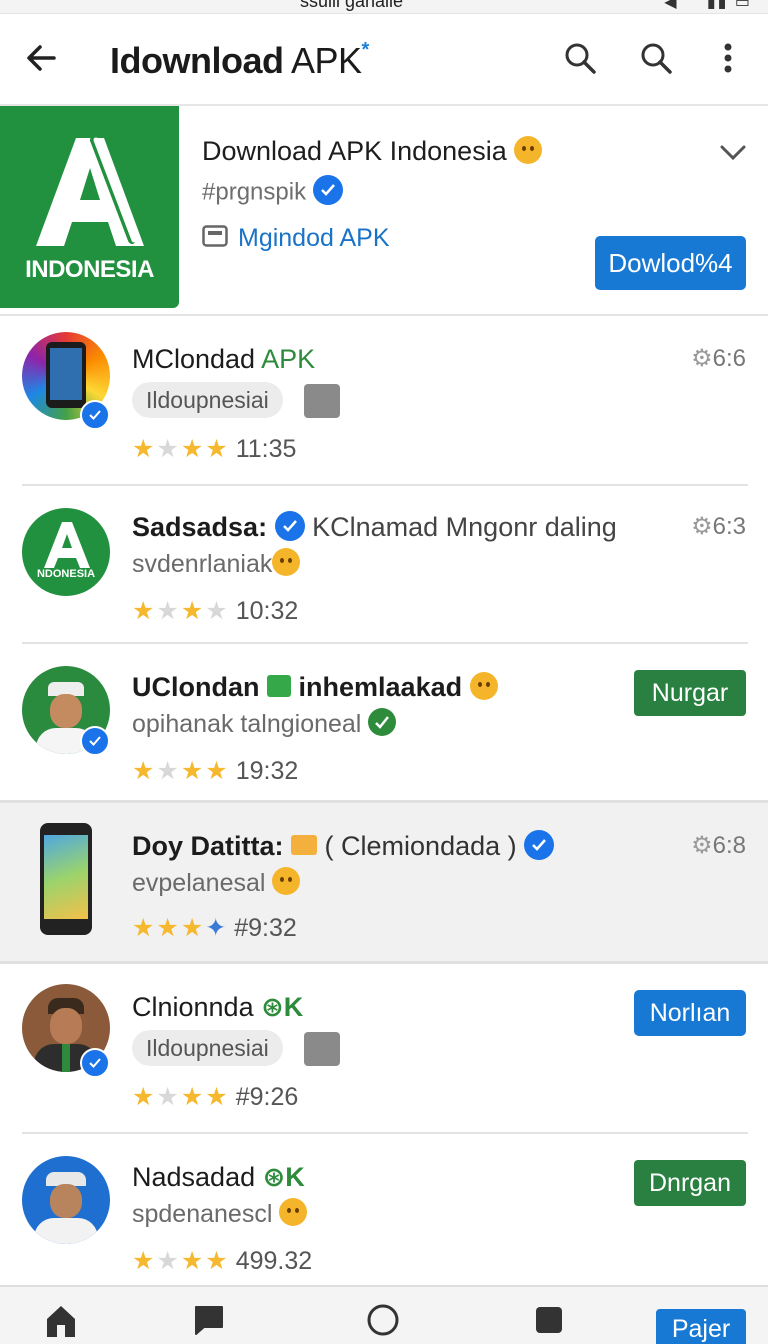 The height and width of the screenshot is (1344, 768). I want to click on bottom-nav: Pajer, so click(384, 1314).